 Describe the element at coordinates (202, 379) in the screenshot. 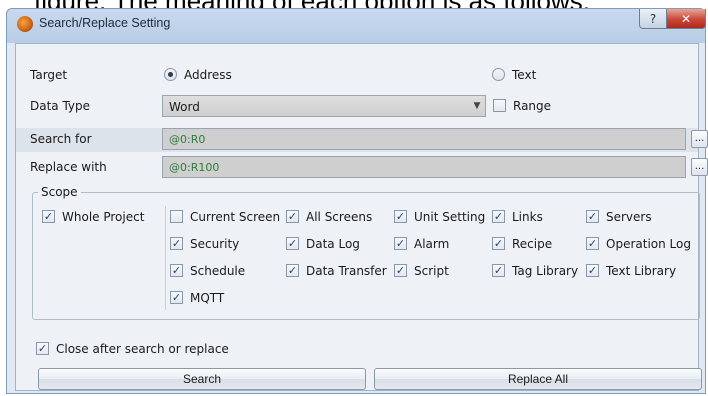

I see `search-button: Search` at that location.